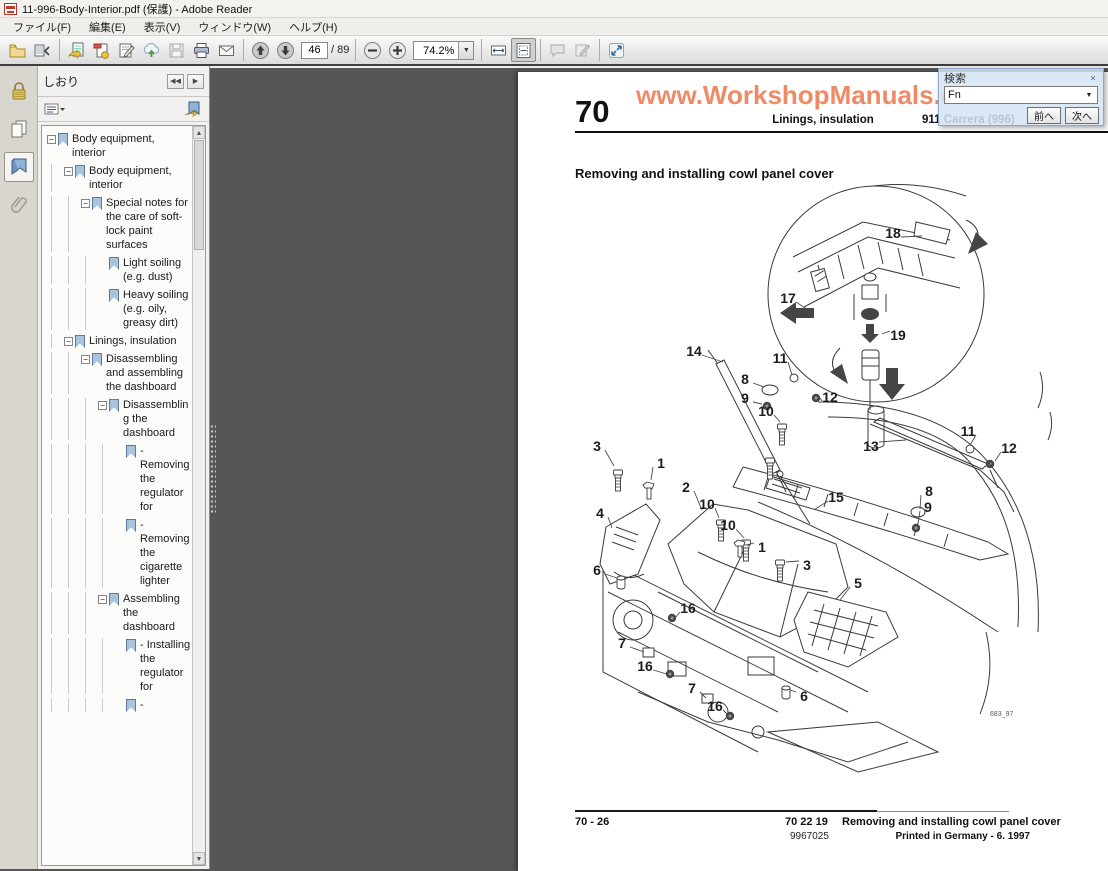 This screenshot has width=1108, height=871. I want to click on diagram-callout: 14, so click(694, 351).